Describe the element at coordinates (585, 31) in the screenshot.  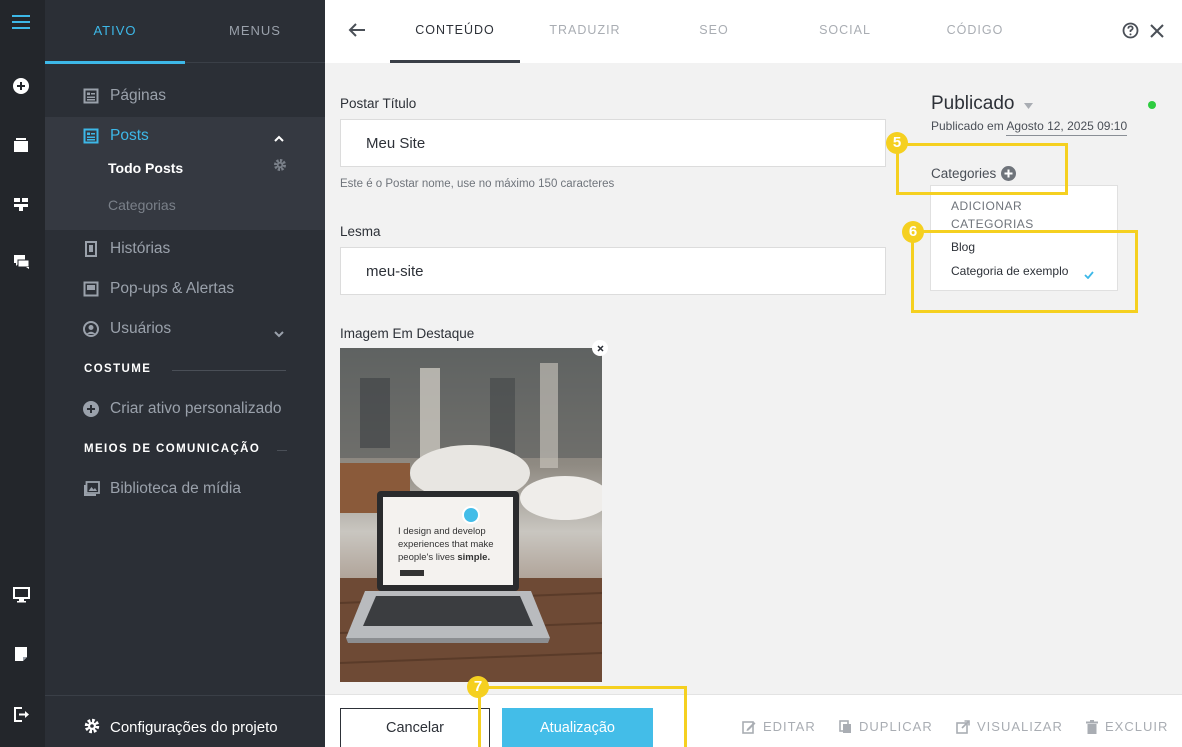
I see `tab-traduzir: TRADUZIR` at that location.